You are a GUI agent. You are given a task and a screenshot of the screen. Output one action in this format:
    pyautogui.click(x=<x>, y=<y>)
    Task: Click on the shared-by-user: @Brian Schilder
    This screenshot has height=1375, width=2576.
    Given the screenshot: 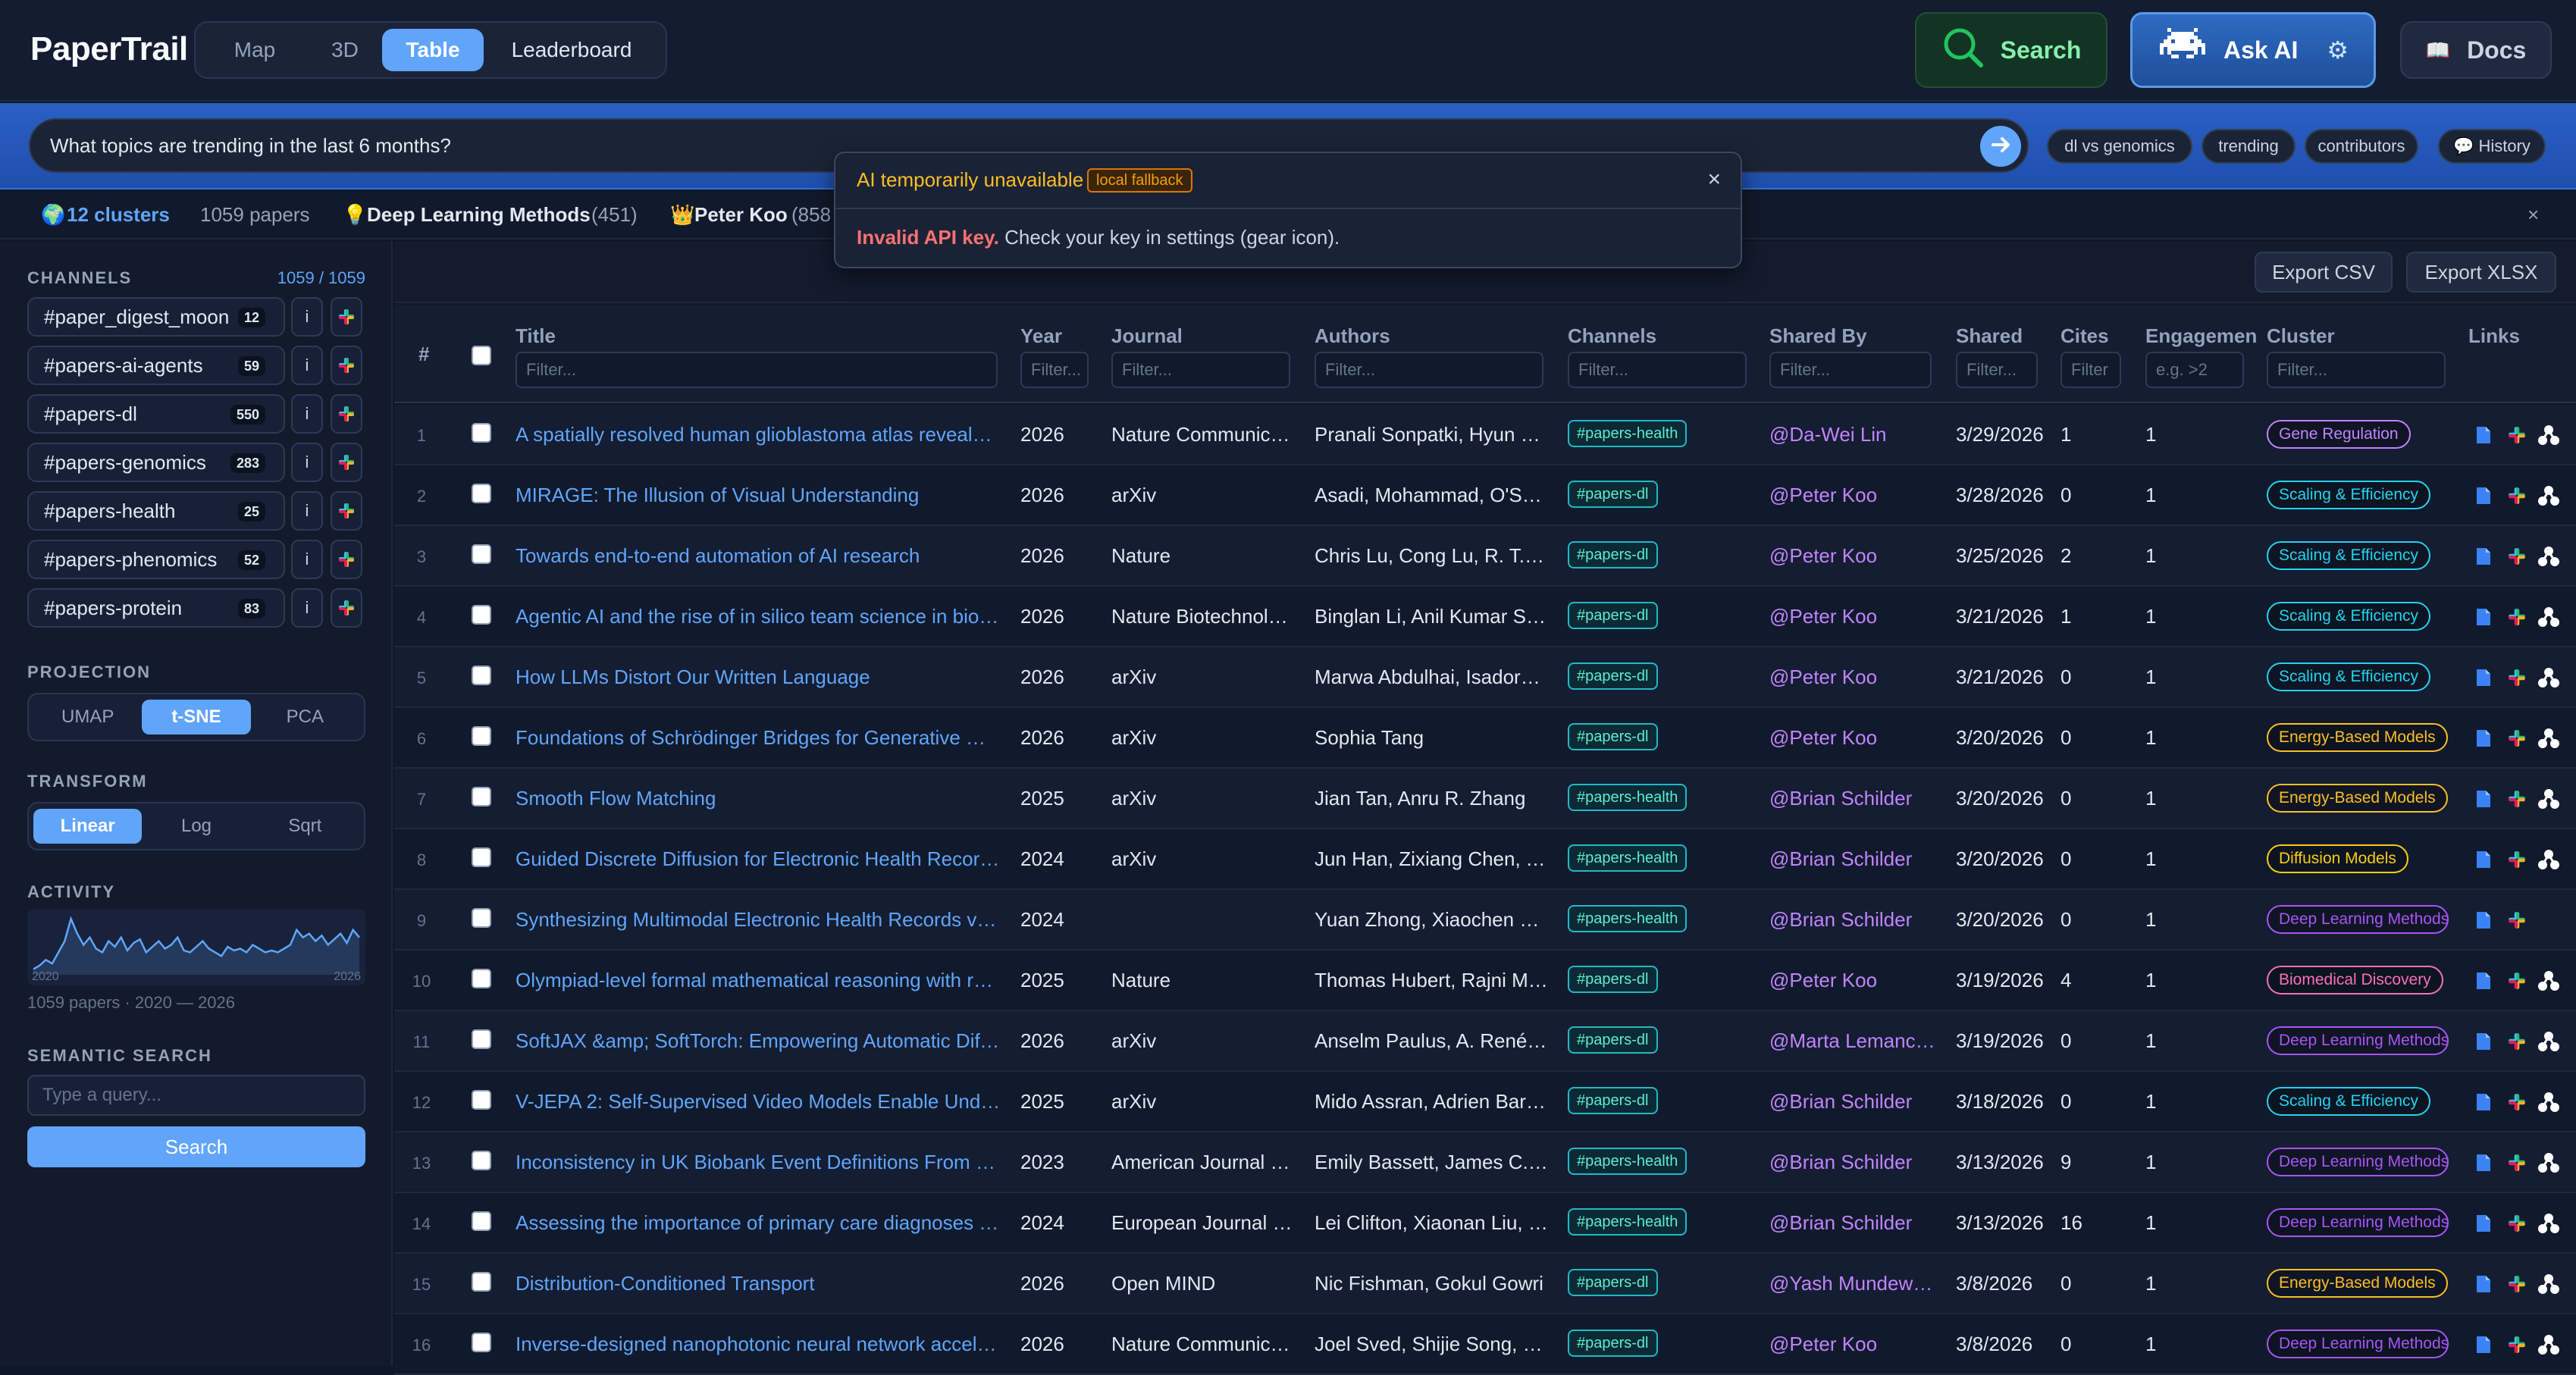 What is the action you would take?
    pyautogui.click(x=1853, y=859)
    